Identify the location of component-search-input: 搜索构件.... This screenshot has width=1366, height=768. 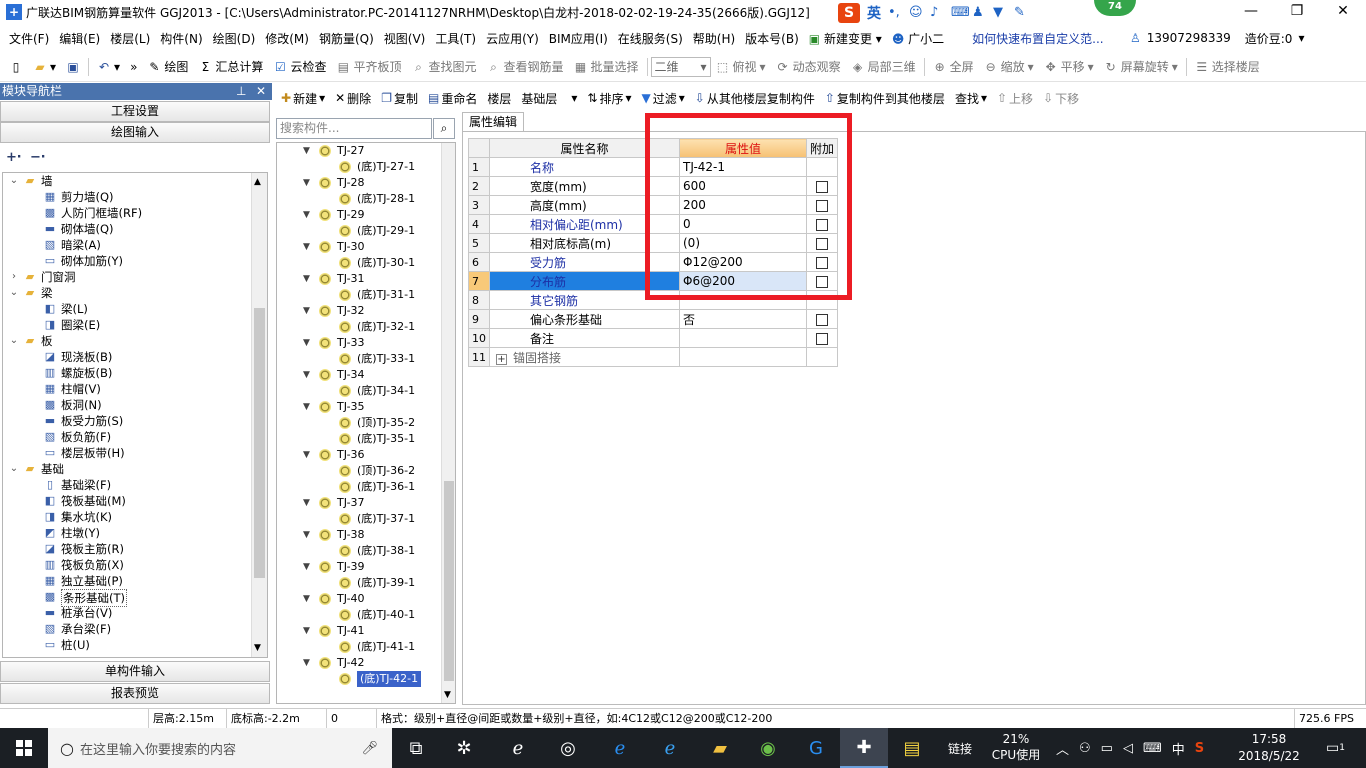
(354, 128).